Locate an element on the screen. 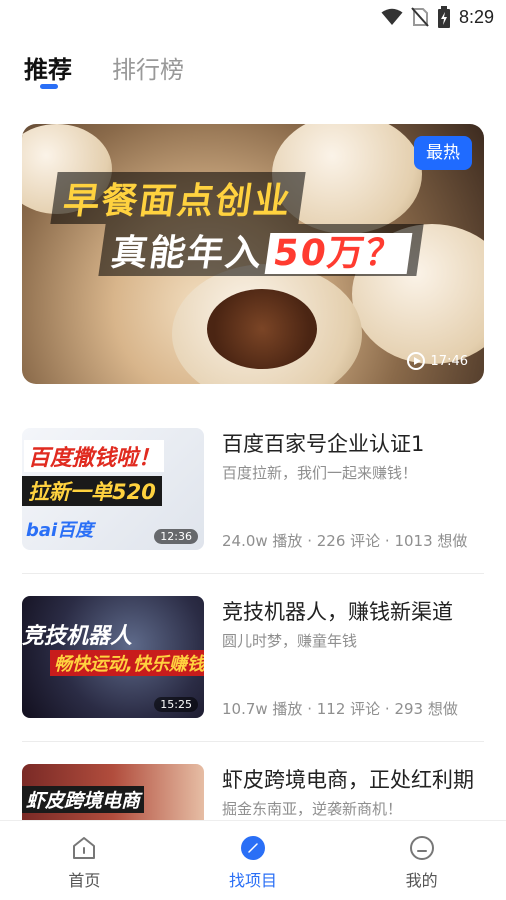 Image resolution: width=506 pixels, height=900 pixels. nav-label-profile: 我的 is located at coordinates (421, 880).